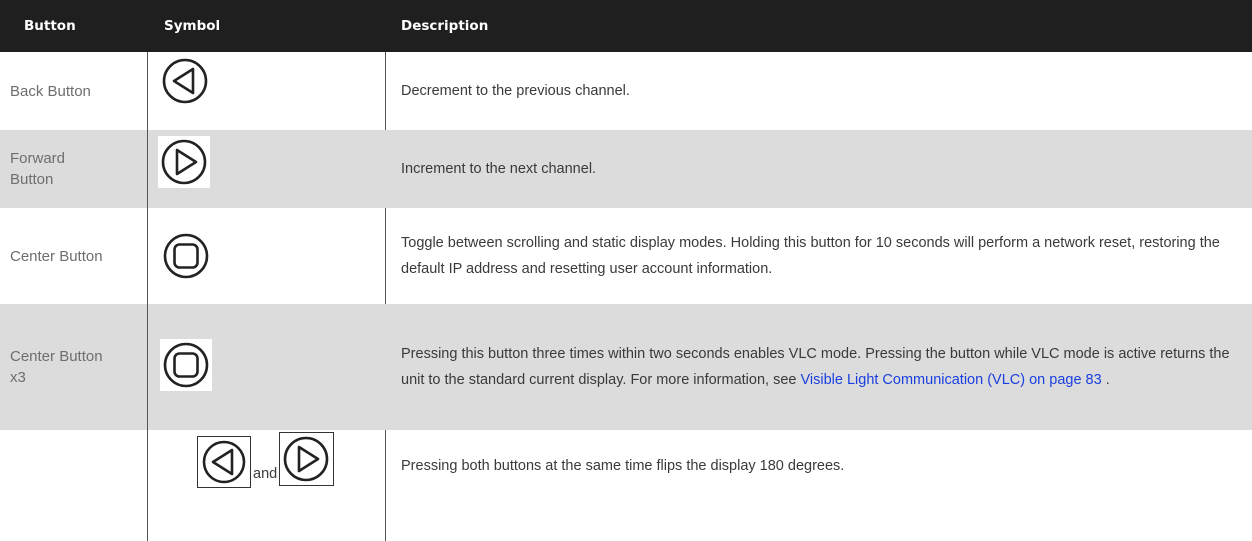  What do you see at coordinates (38, 169) in the screenshot?
I see `button-name-cell: Forward Button` at bounding box center [38, 169].